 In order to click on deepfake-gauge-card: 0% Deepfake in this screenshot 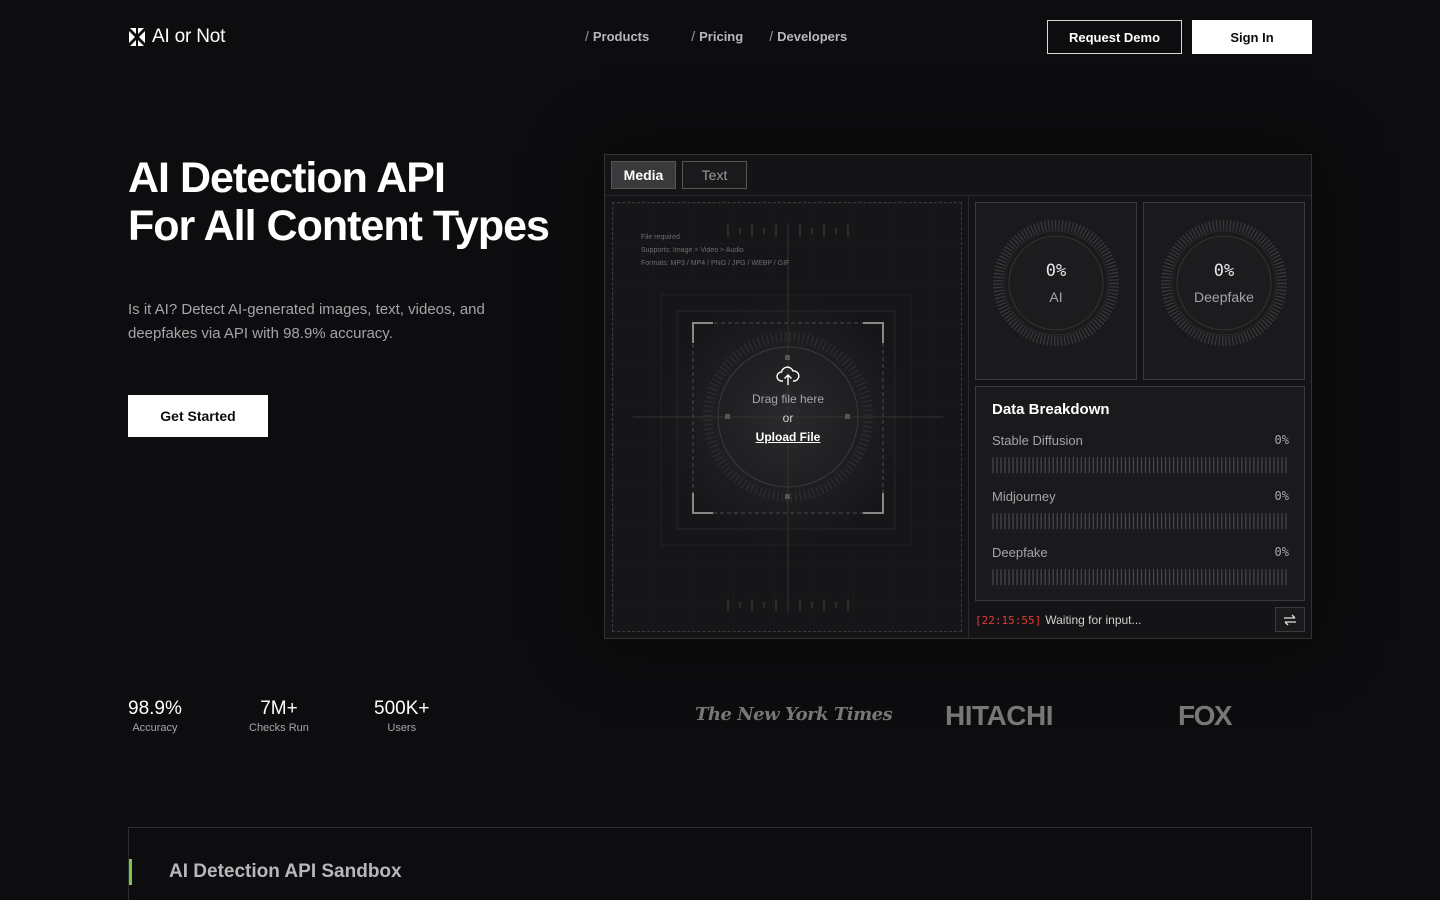, I will do `click(1224, 291)`.